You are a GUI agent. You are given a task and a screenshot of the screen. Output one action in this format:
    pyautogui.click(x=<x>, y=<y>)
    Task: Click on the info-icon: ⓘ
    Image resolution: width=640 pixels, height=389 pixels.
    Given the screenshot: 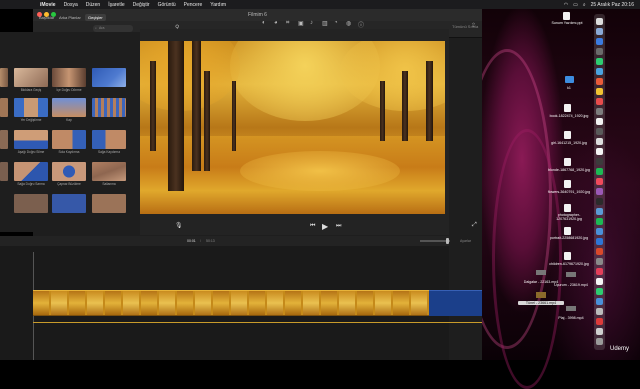 What is the action you would take?
    pyautogui.click(x=361, y=24)
    